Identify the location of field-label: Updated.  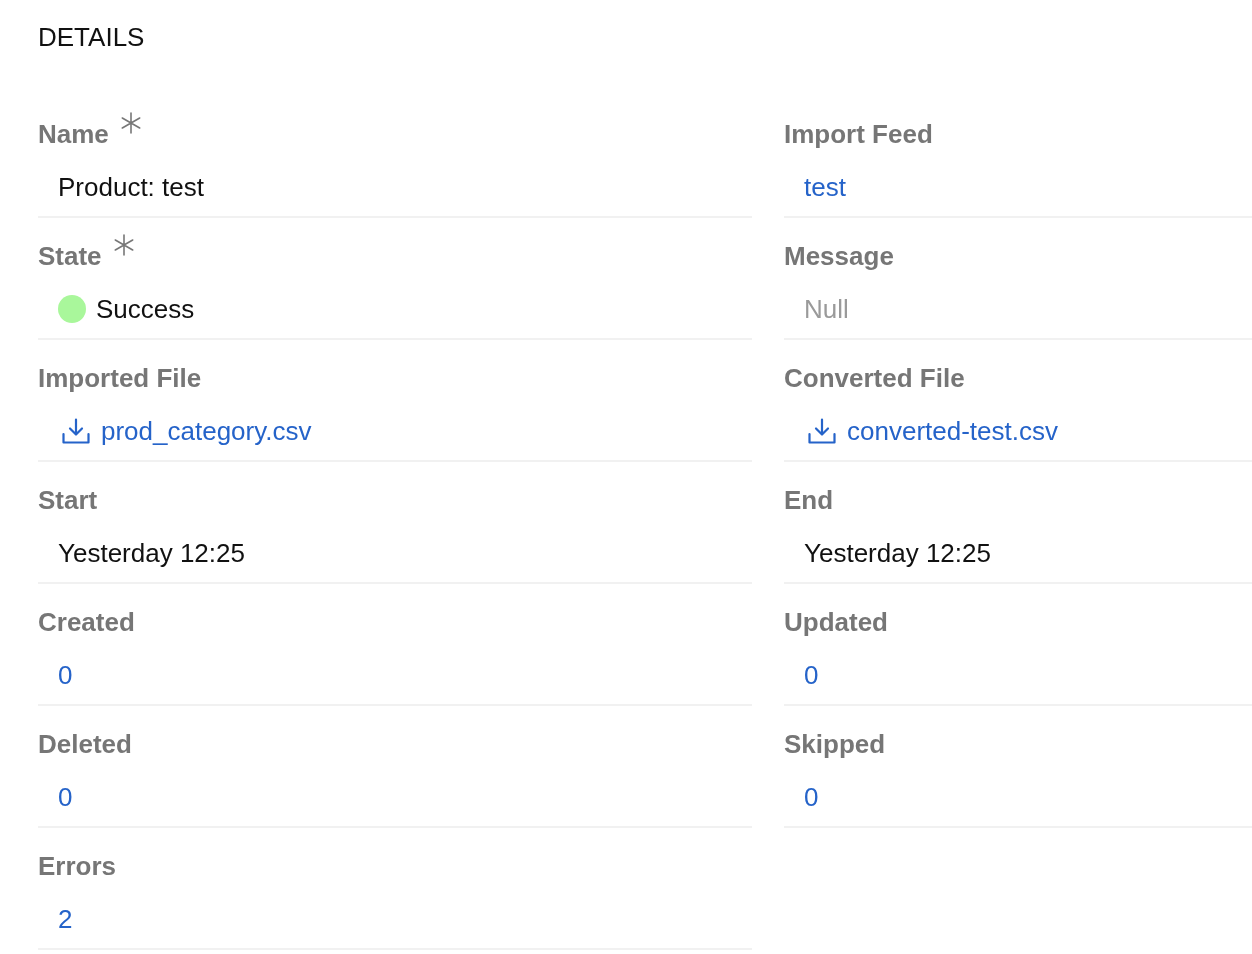
(836, 622).